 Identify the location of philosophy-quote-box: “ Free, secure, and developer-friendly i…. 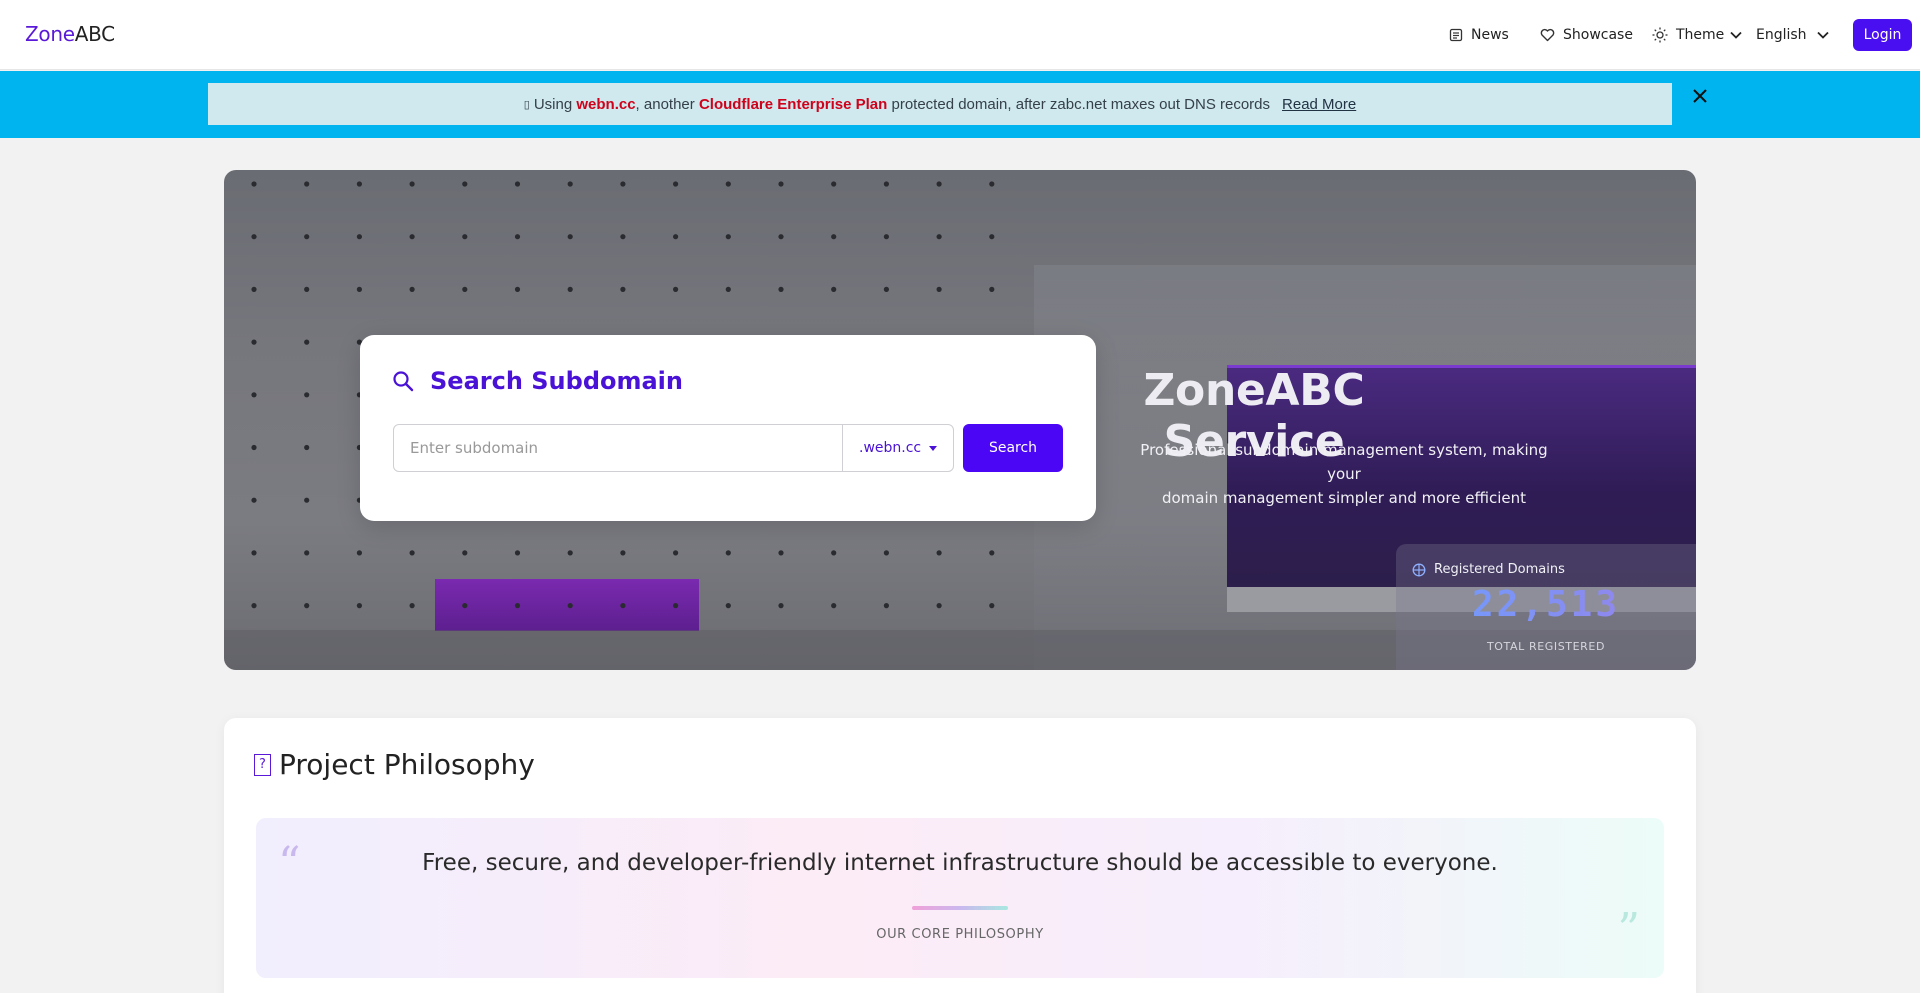
(960, 898).